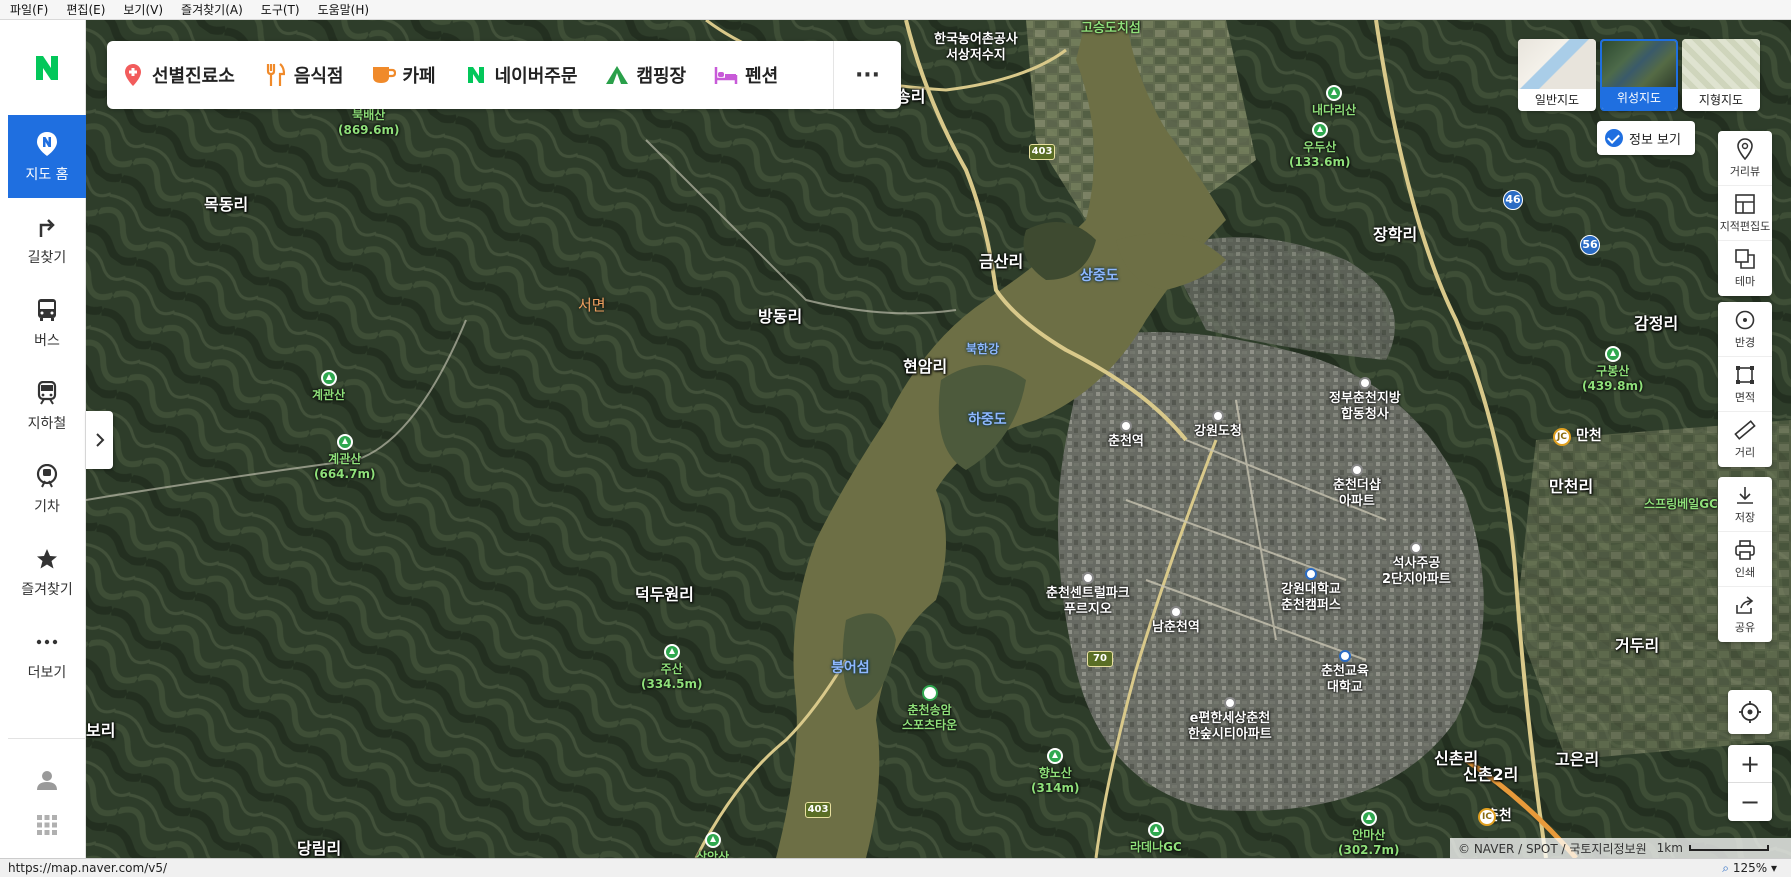 This screenshot has width=1791, height=877. Describe the element at coordinates (100, 729) in the screenshot. I see `place-label: 보리` at that location.